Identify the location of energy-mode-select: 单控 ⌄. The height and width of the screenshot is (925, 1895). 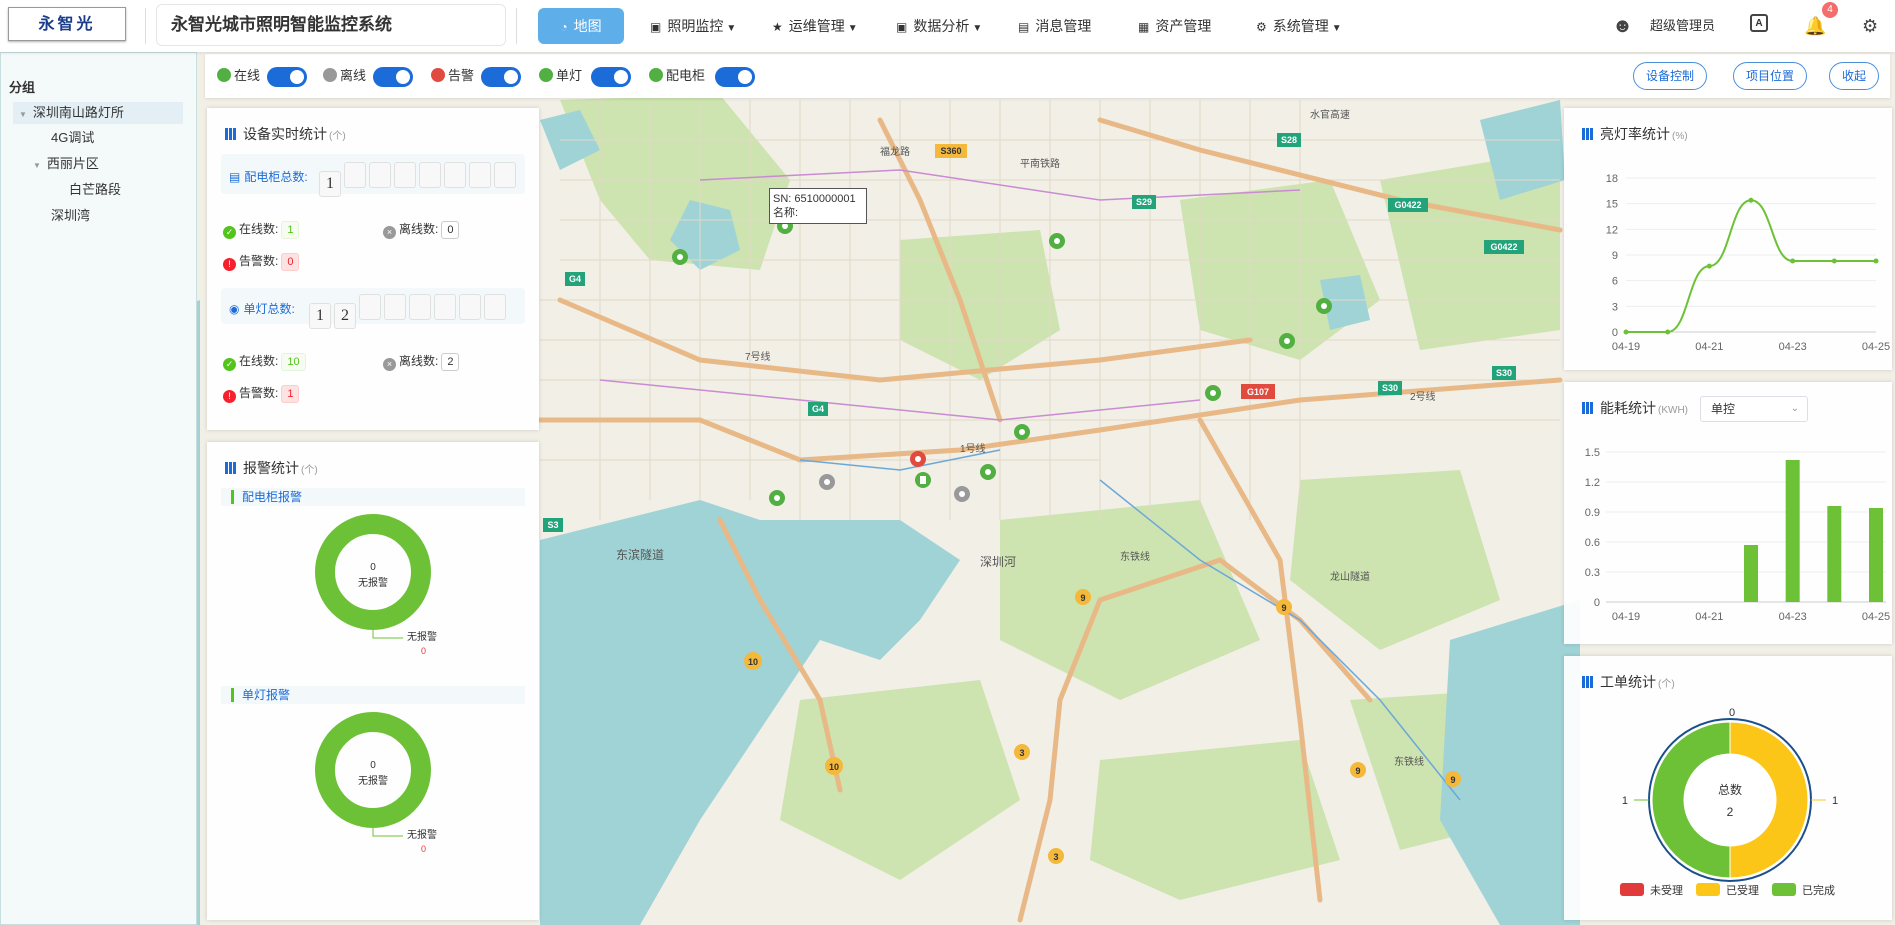
(1754, 409).